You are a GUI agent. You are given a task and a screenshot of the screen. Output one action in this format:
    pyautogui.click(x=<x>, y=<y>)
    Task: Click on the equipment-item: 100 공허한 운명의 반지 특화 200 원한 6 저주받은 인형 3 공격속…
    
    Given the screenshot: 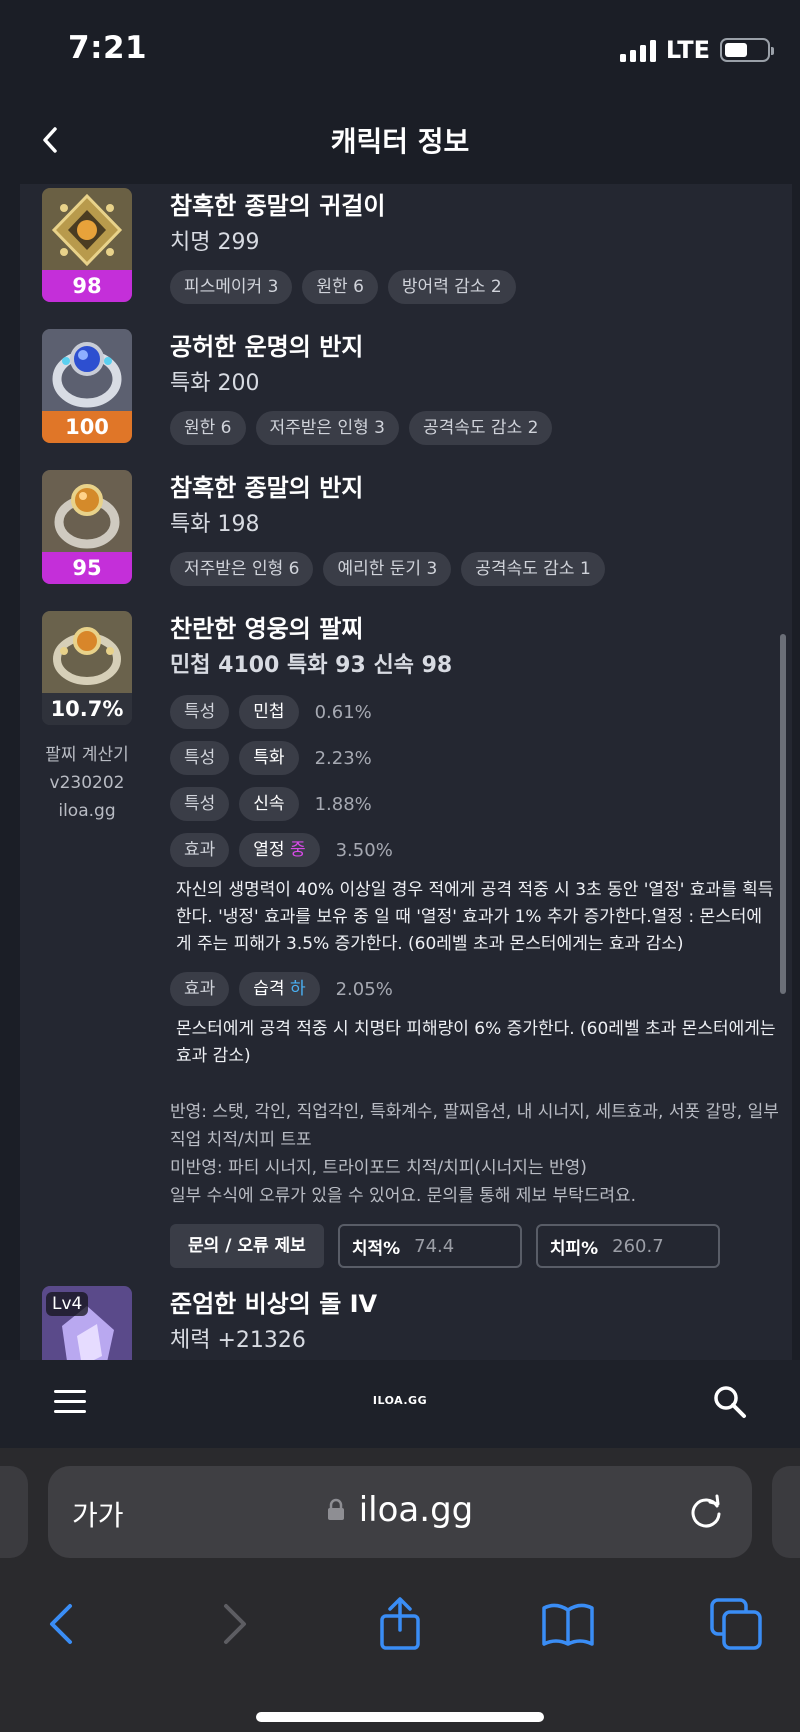 What is the action you would take?
    pyautogui.click(x=402, y=387)
    